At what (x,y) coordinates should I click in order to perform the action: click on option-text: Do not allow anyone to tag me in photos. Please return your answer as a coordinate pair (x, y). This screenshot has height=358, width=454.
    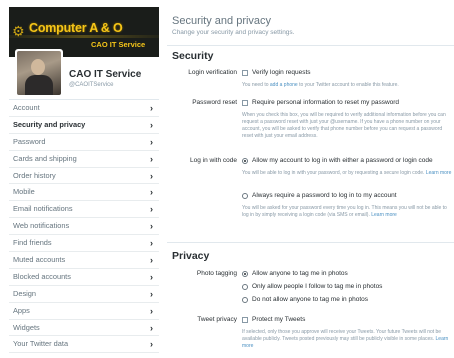
    Looking at the image, I should click on (310, 299).